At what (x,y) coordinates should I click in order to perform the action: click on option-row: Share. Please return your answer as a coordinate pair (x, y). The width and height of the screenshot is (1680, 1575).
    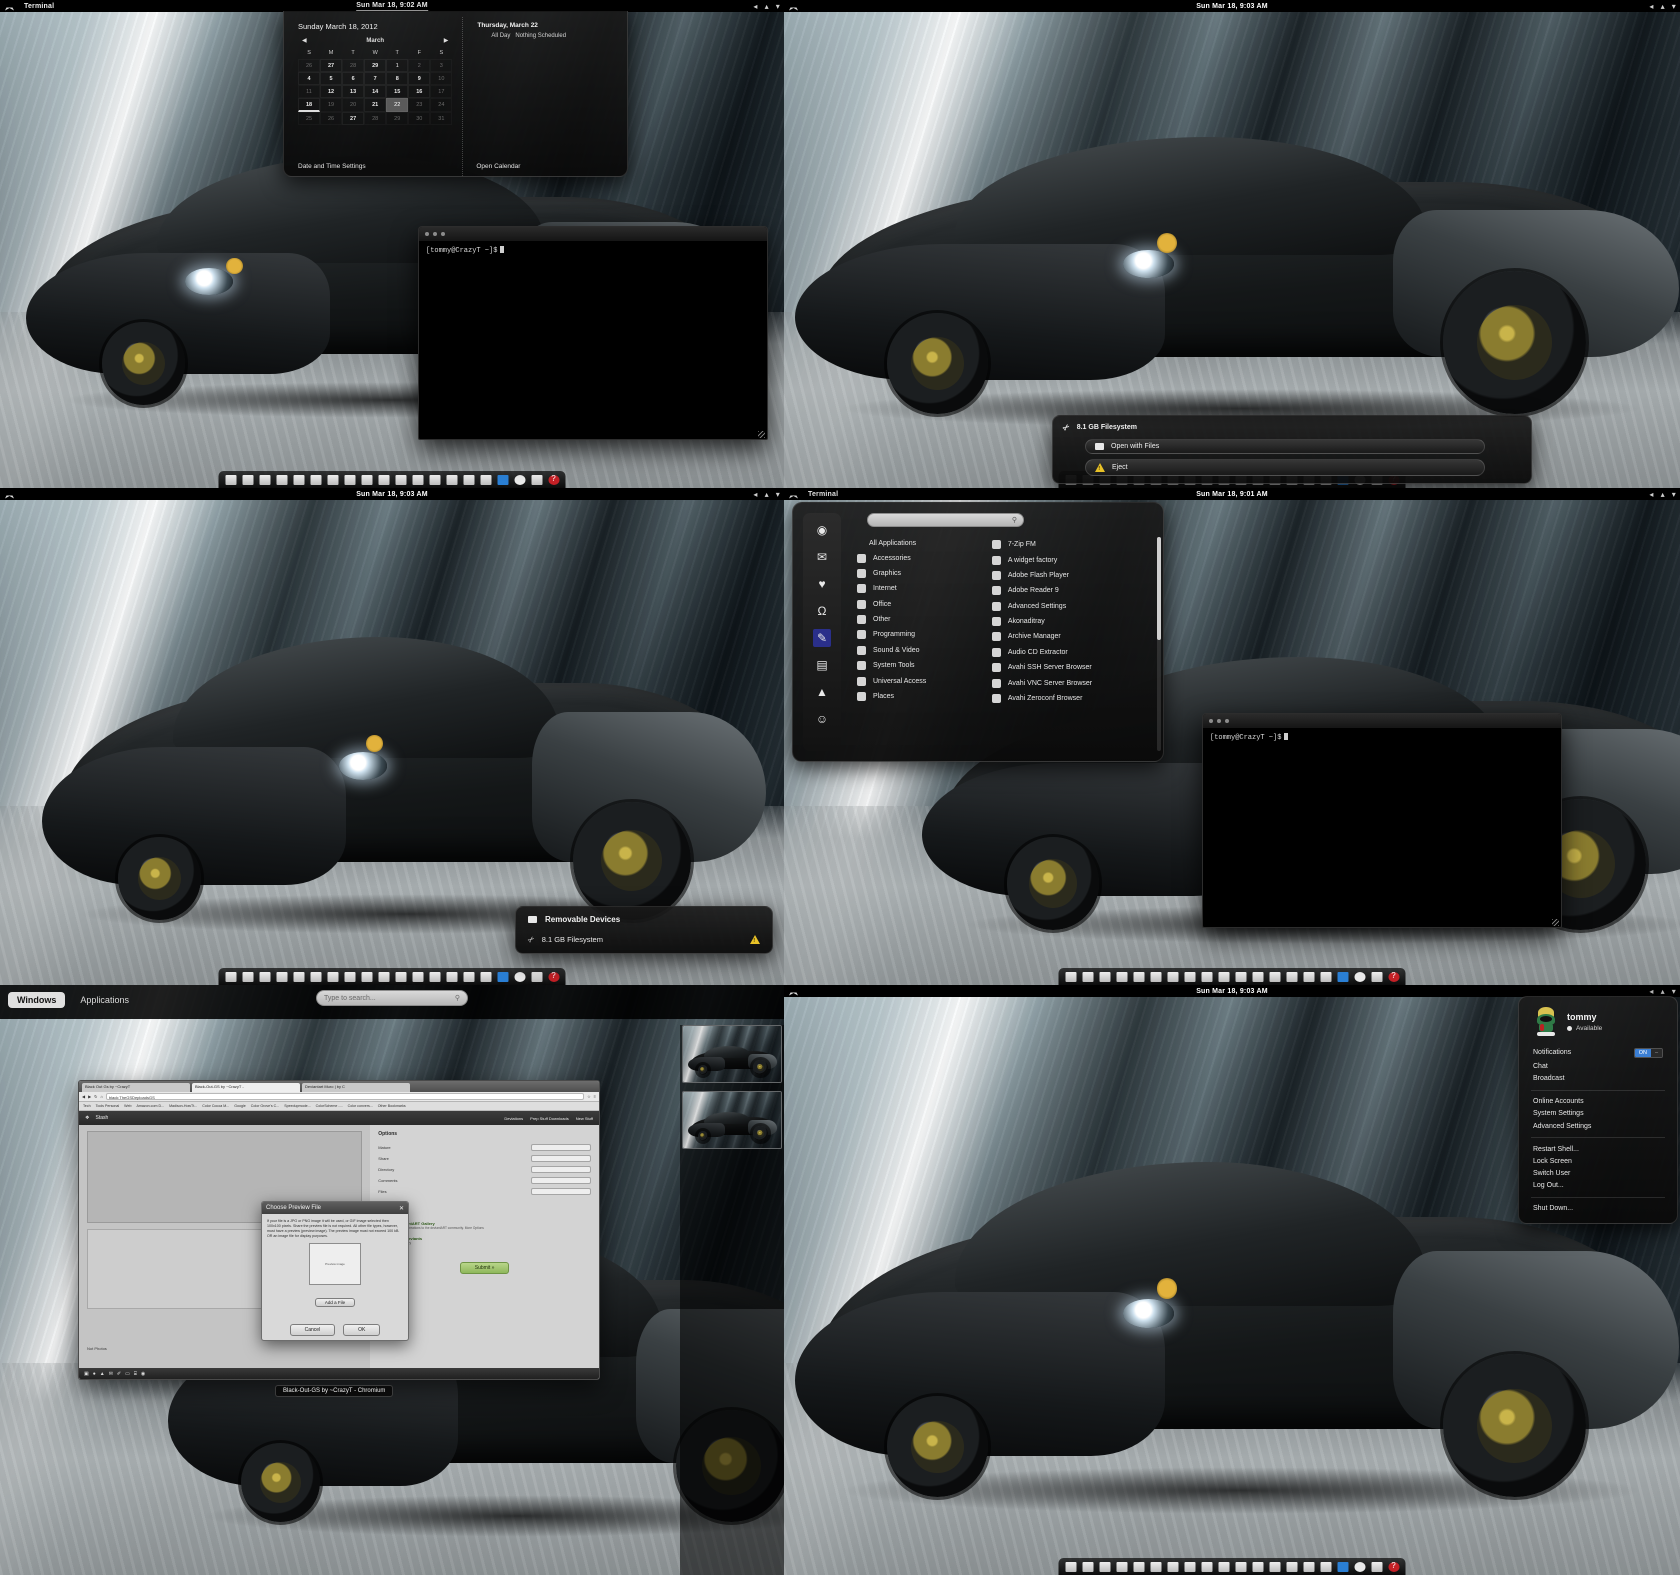
    Looking at the image, I should click on (484, 1158).